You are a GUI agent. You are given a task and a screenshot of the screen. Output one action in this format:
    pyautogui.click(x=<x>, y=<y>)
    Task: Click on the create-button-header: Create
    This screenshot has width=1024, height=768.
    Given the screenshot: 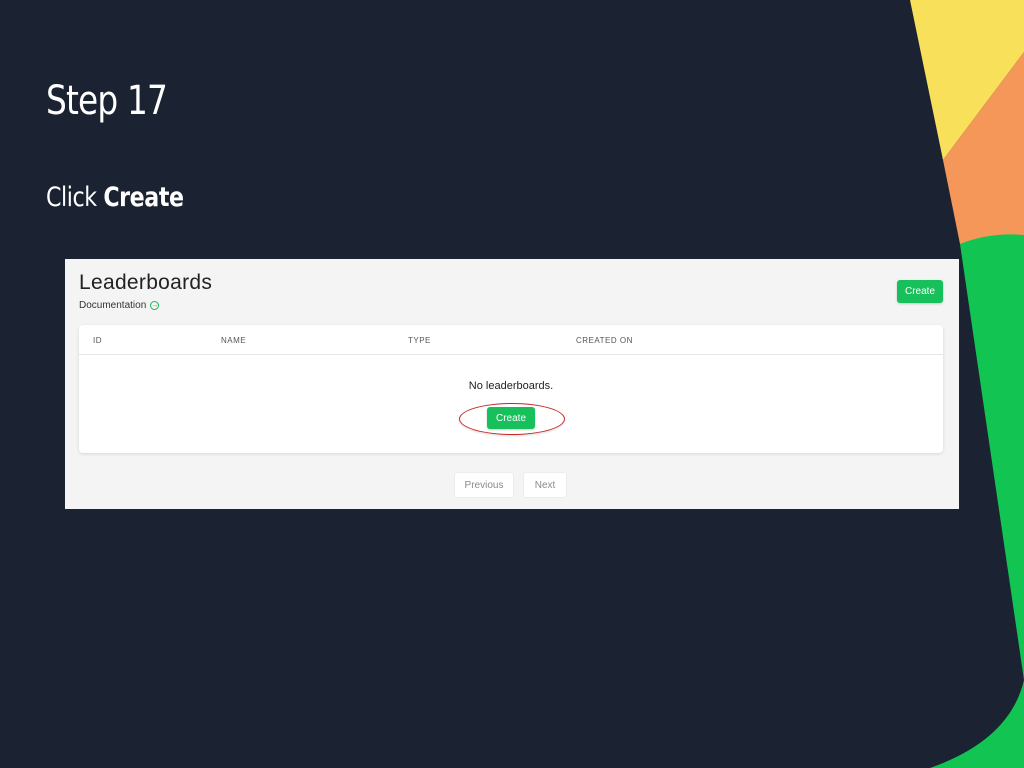 What is the action you would take?
    pyautogui.click(x=920, y=291)
    